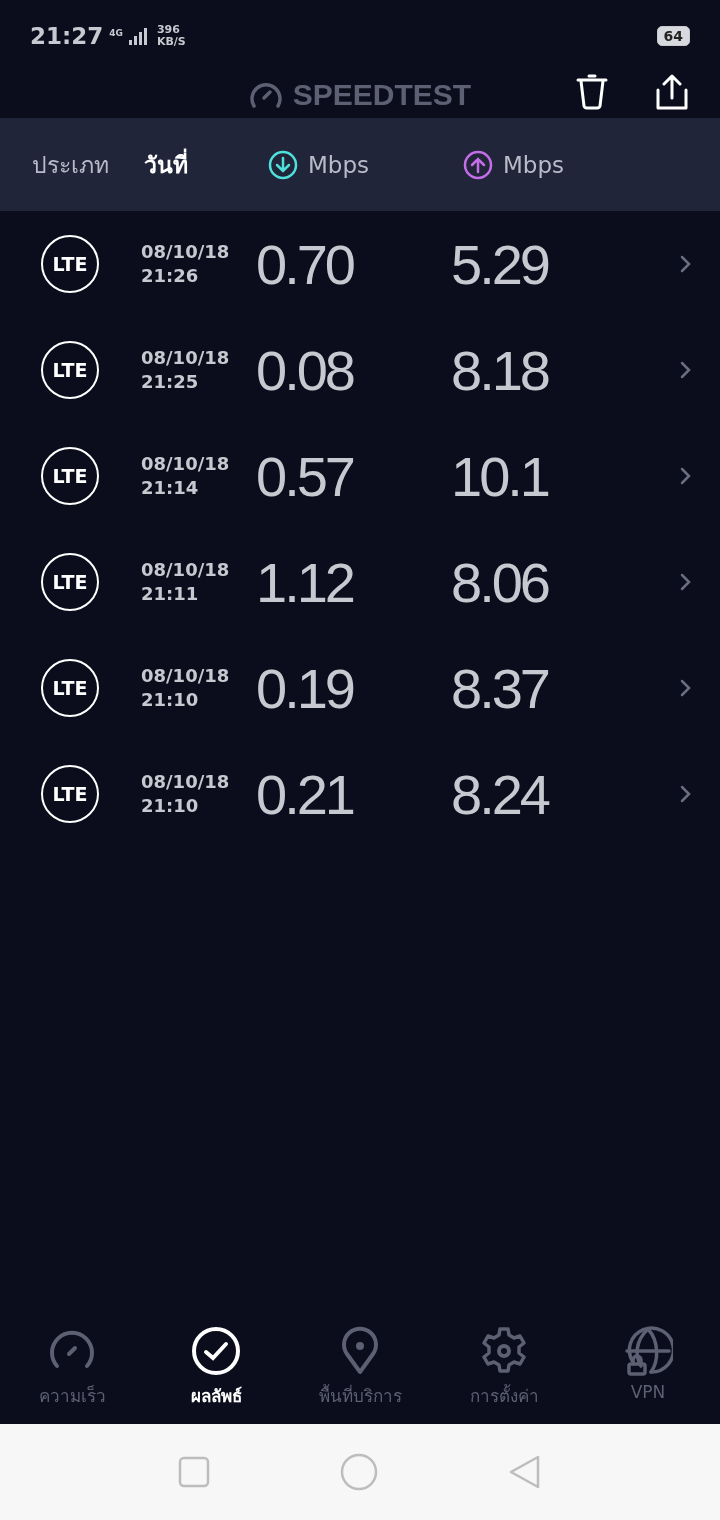 The height and width of the screenshot is (1520, 720). I want to click on result-time: 21:26, so click(170, 276).